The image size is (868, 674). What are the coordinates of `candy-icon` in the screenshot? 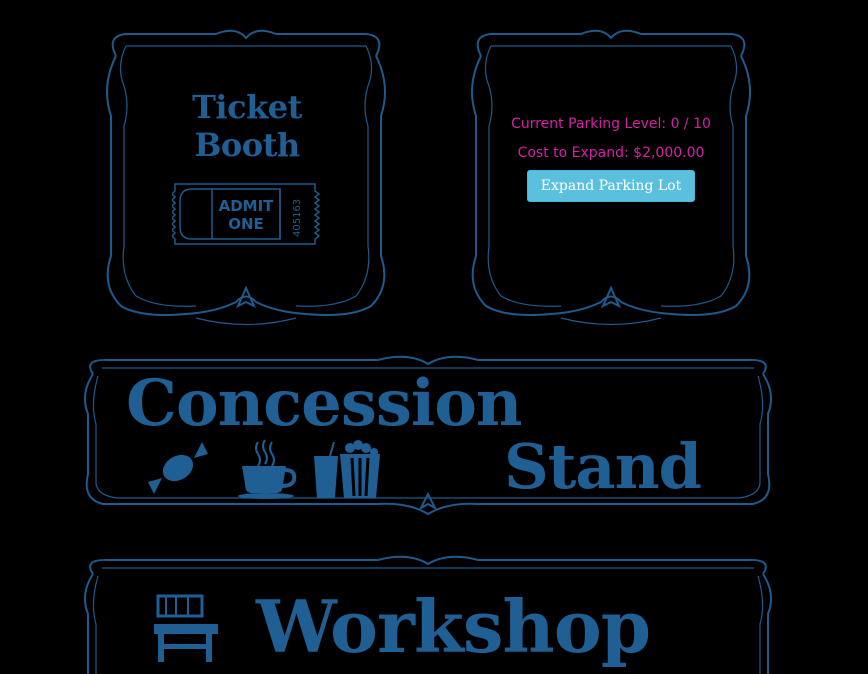 It's located at (178, 468).